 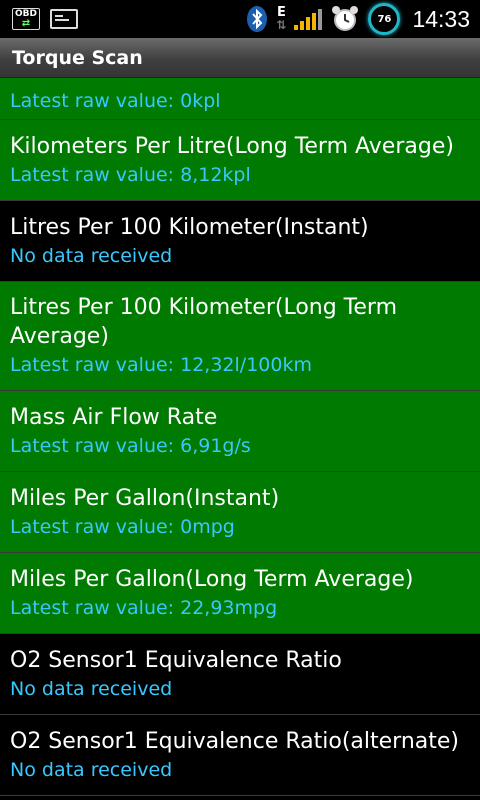 I want to click on list-item-name: O2 Sensor1 Equivalence Ratio, so click(x=176, y=660).